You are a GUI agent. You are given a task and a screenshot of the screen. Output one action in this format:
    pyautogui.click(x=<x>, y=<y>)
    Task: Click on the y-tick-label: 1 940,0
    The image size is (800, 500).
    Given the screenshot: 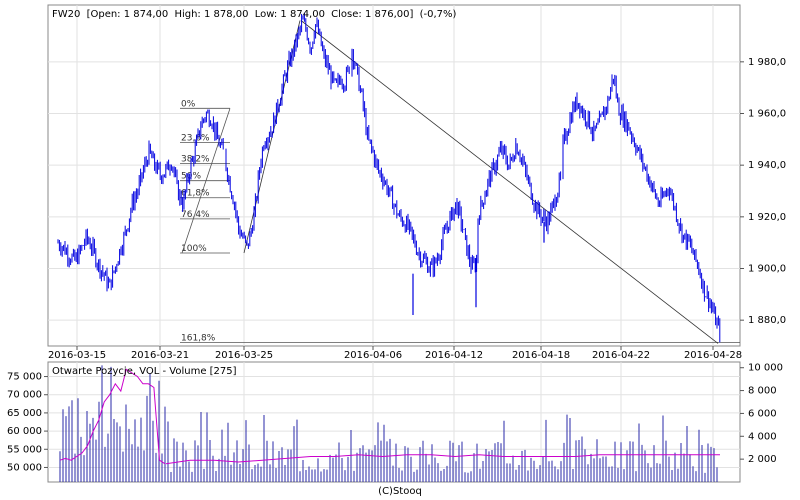 What is the action you would take?
    pyautogui.click(x=767, y=165)
    